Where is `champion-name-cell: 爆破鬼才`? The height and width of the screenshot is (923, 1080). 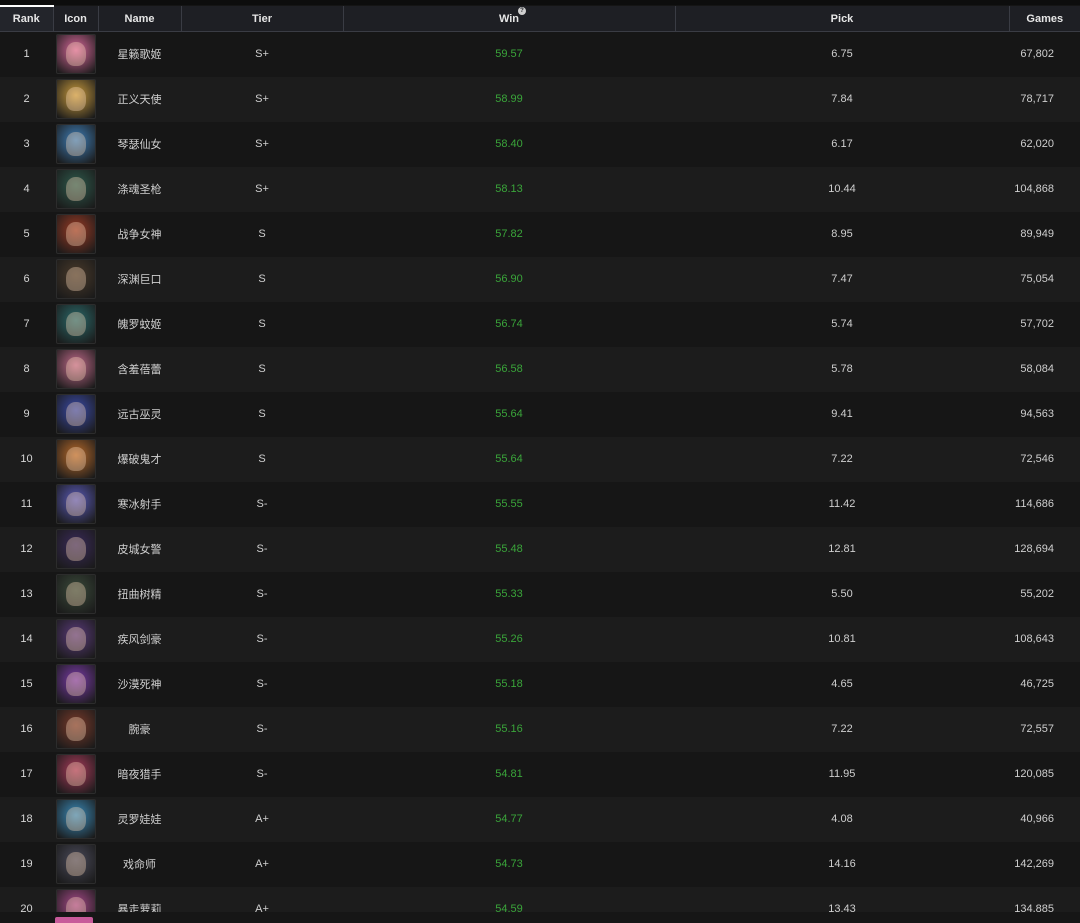 champion-name-cell: 爆破鬼才 is located at coordinates (139, 459).